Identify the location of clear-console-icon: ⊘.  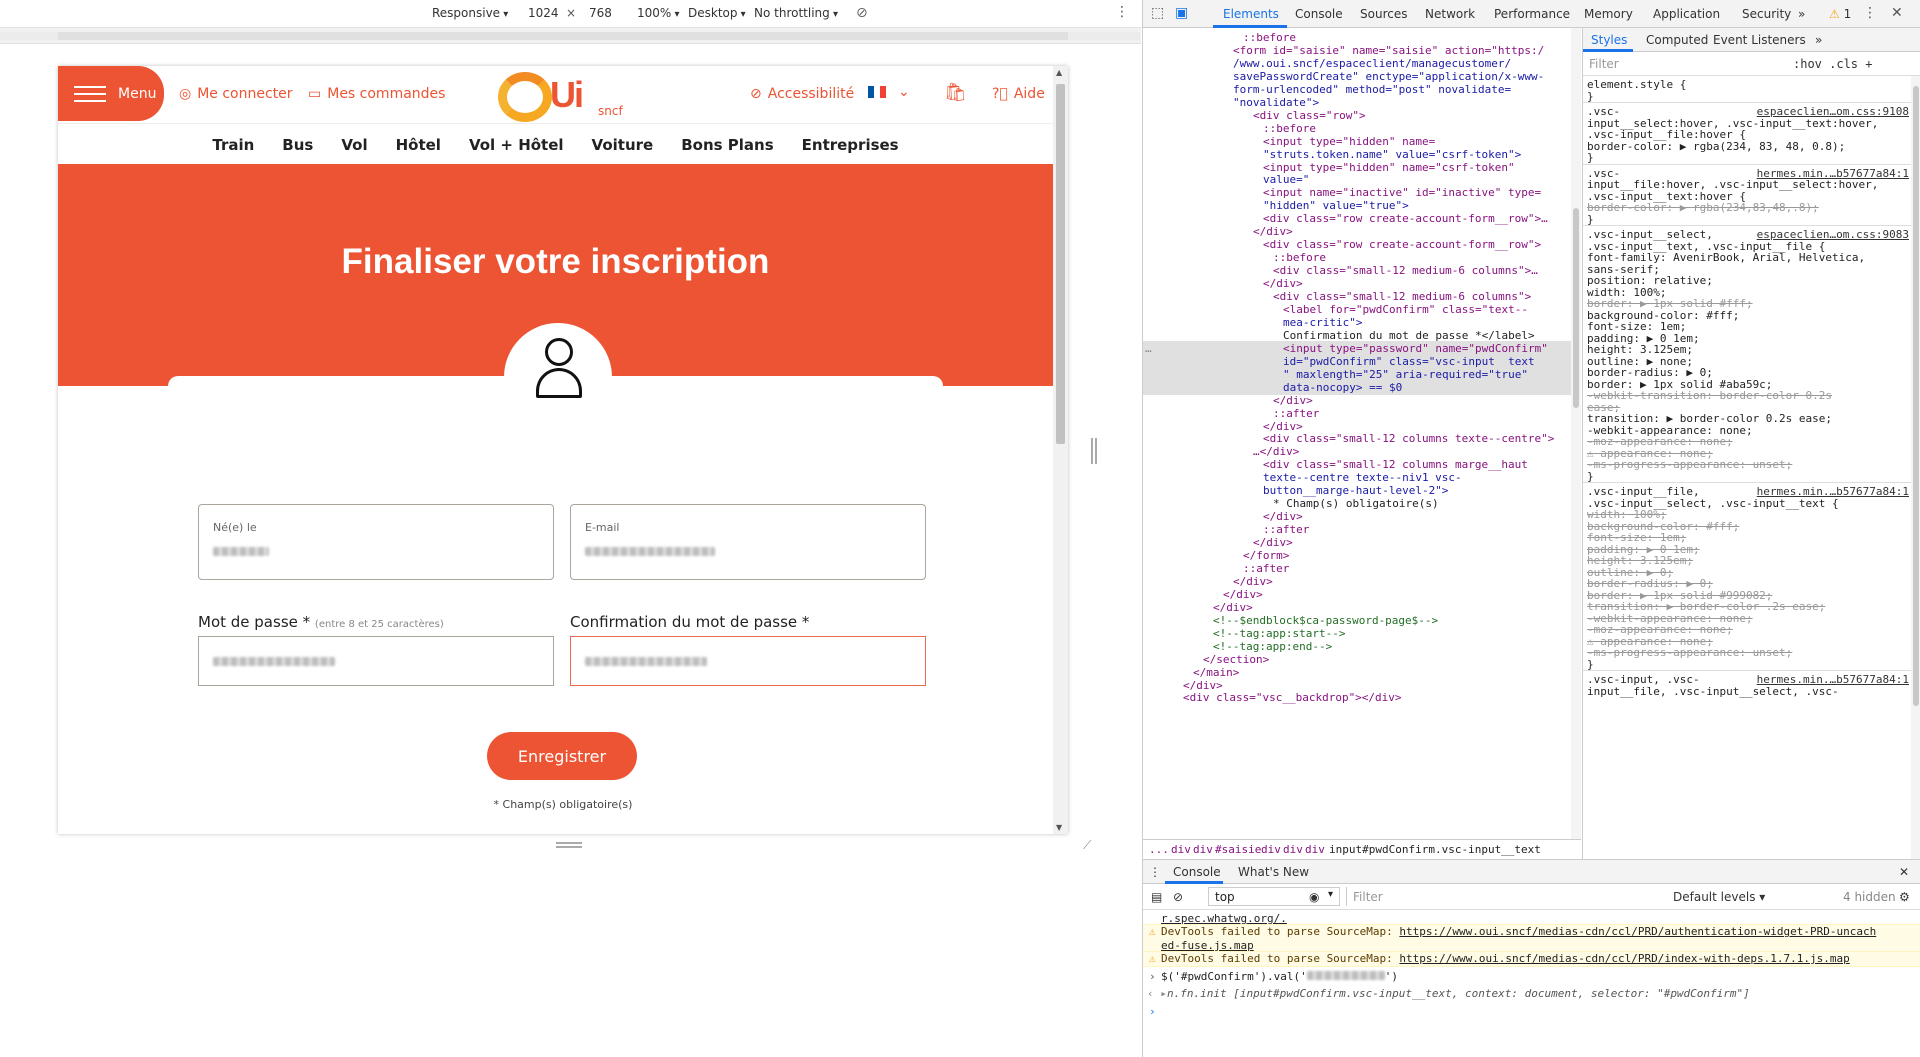
(1178, 897).